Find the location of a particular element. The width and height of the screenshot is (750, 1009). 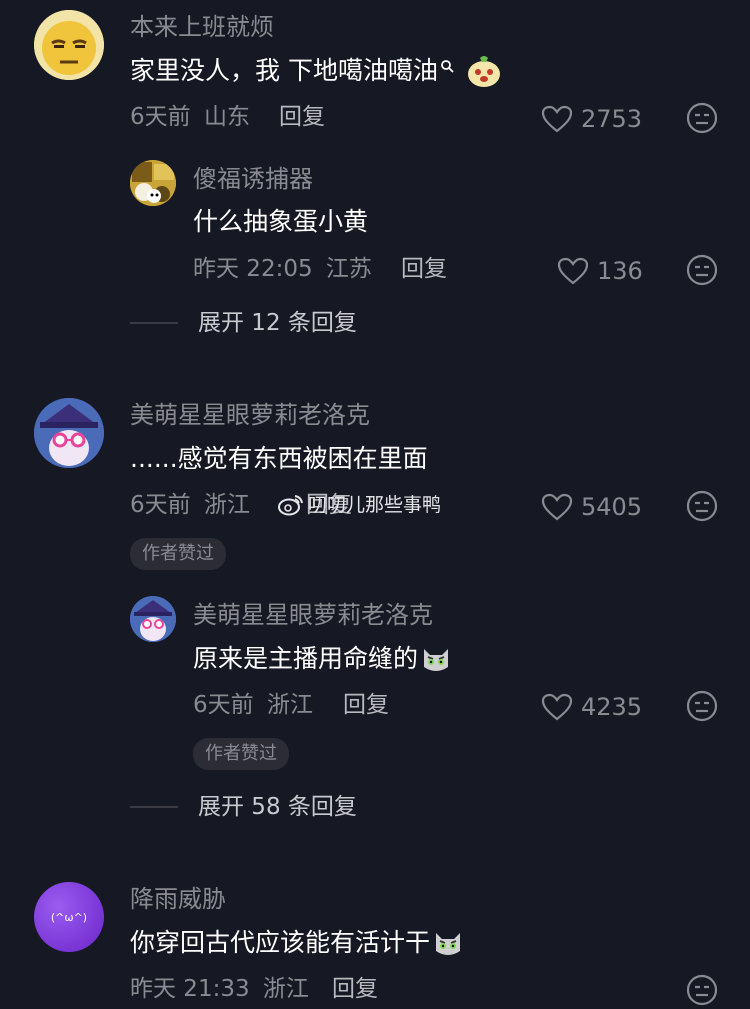

reply-time: 6天前 is located at coordinates (223, 705).